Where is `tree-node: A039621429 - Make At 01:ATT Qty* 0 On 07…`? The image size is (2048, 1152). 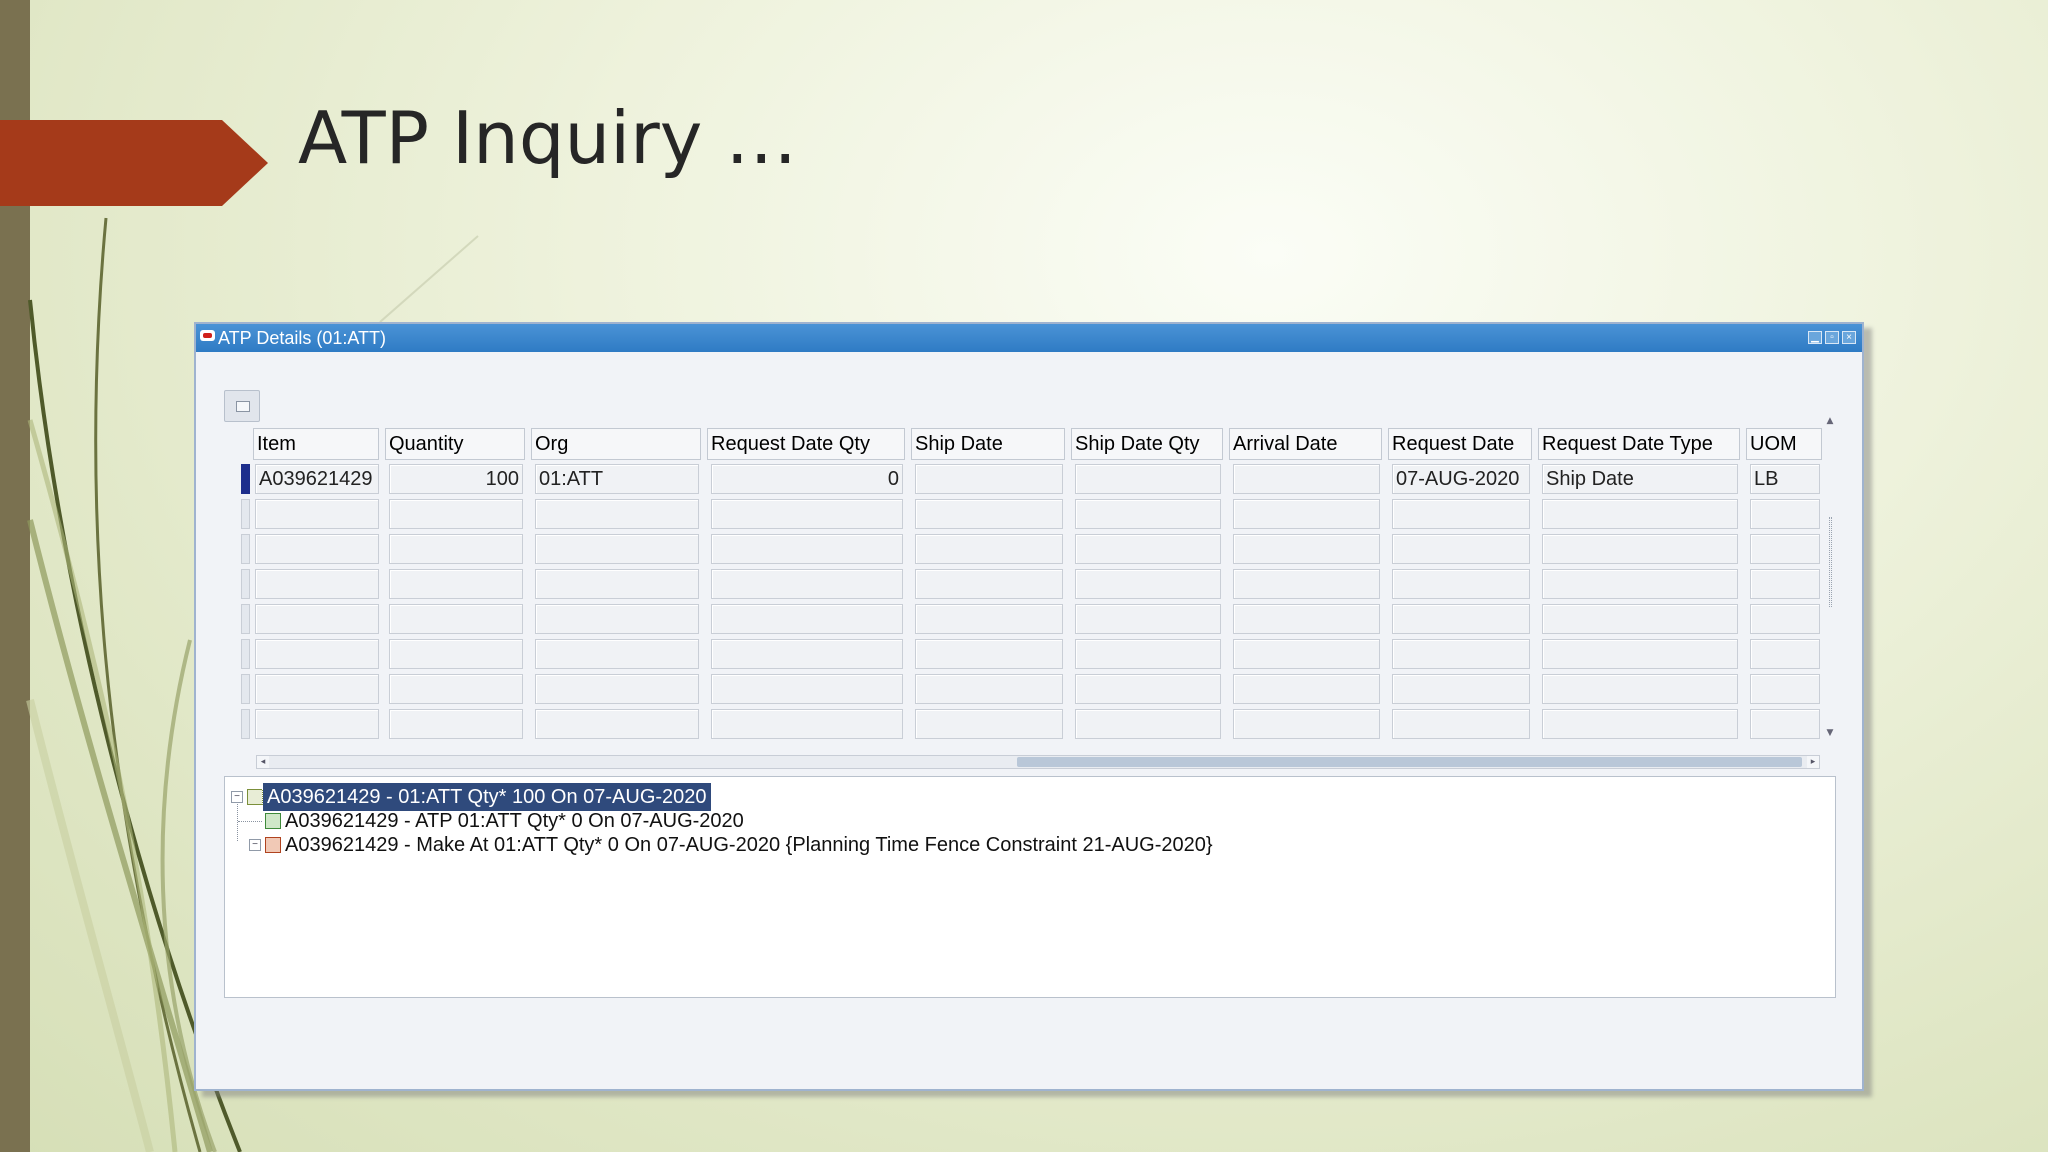 tree-node: A039621429 - Make At 01:ATT Qty* 0 On 07… is located at coordinates (749, 845).